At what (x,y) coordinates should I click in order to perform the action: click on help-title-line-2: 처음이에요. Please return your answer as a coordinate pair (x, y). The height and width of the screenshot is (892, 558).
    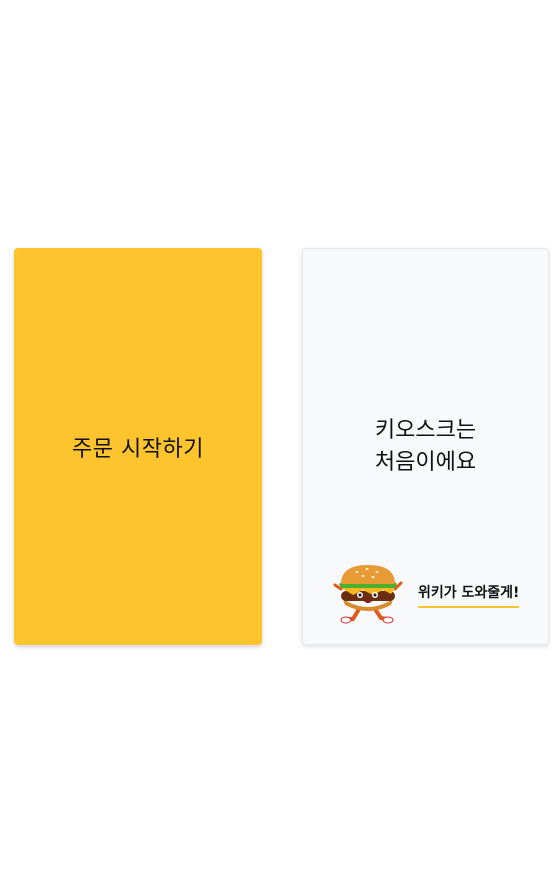
    Looking at the image, I should click on (425, 462).